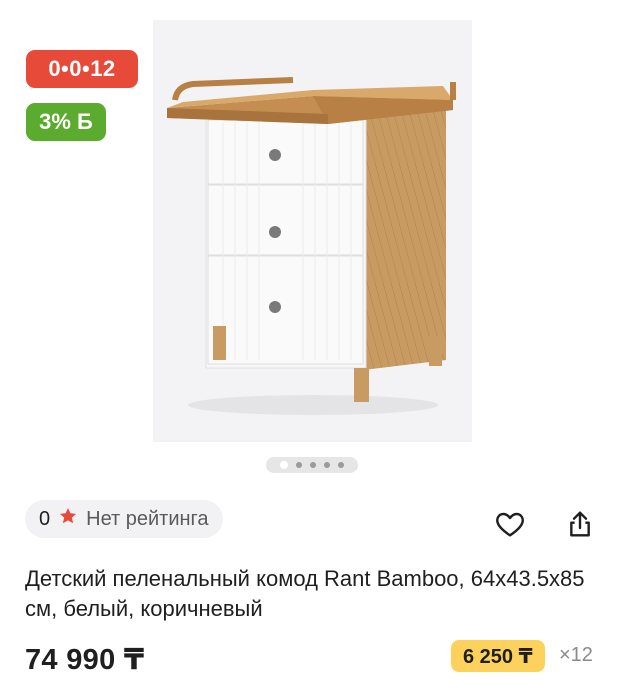  I want to click on bonus-badge: 3% Б, so click(66, 122).